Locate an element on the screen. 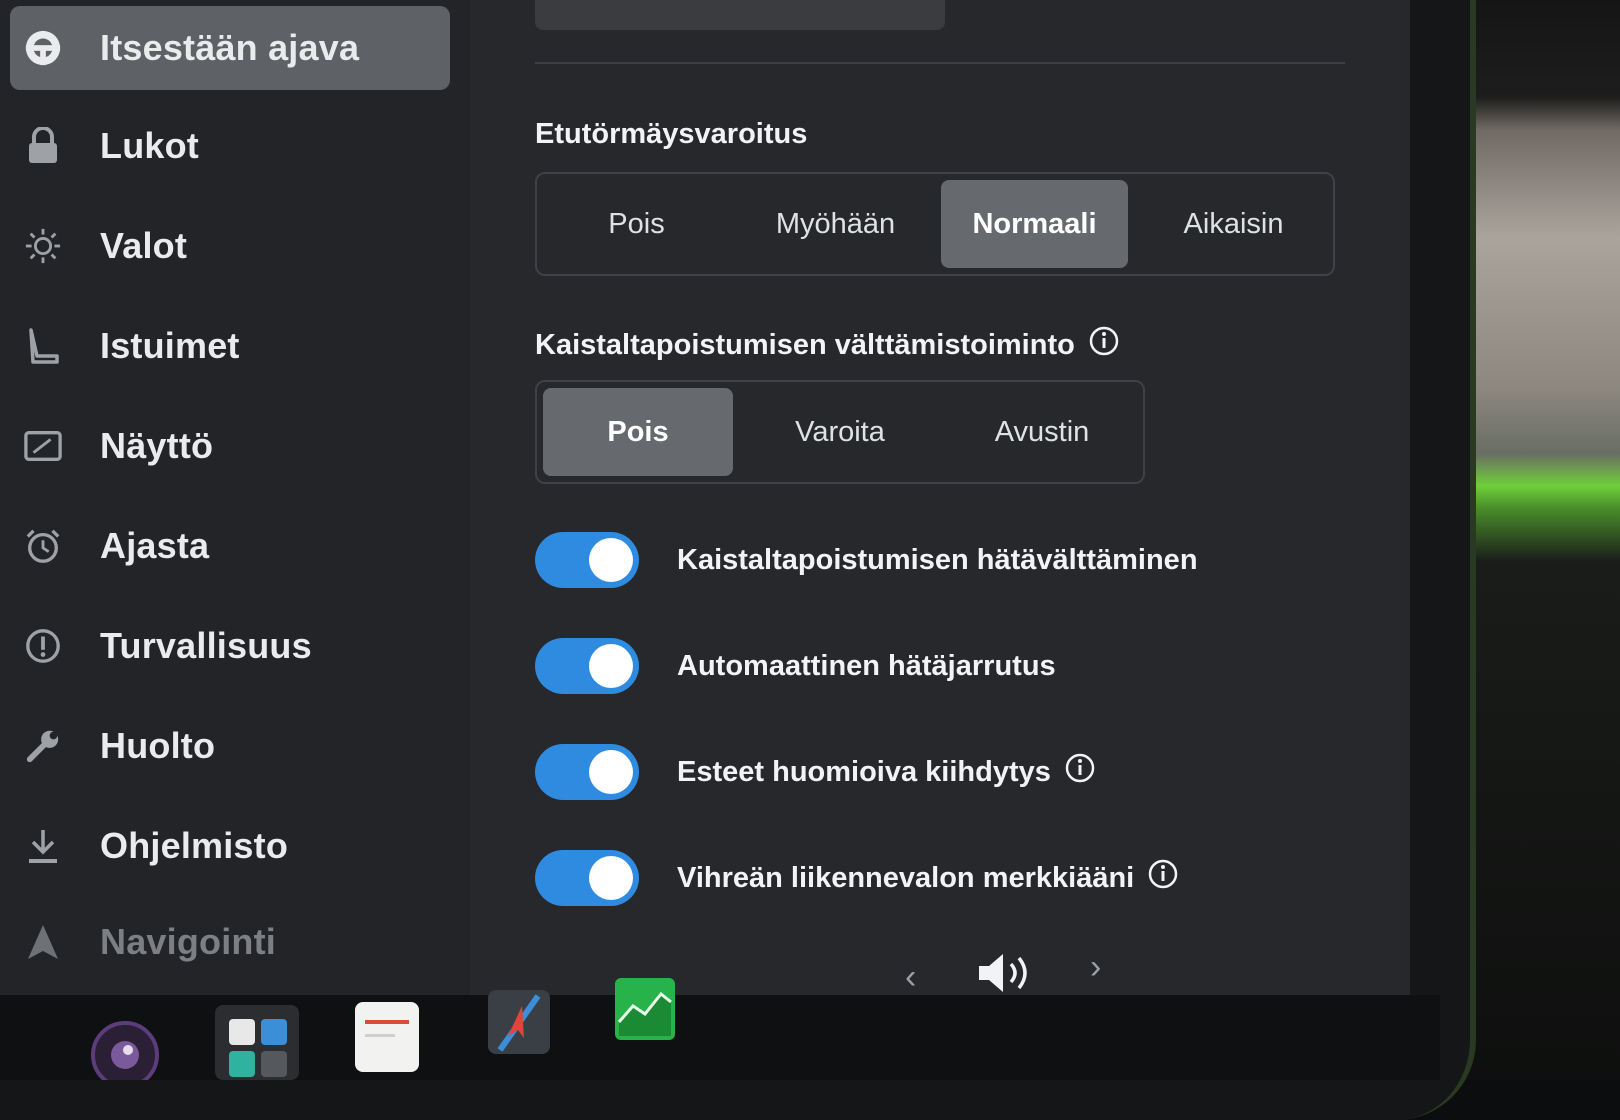 This screenshot has width=1620, height=1120. forward-collision-option-late: Myöhään is located at coordinates (835, 224).